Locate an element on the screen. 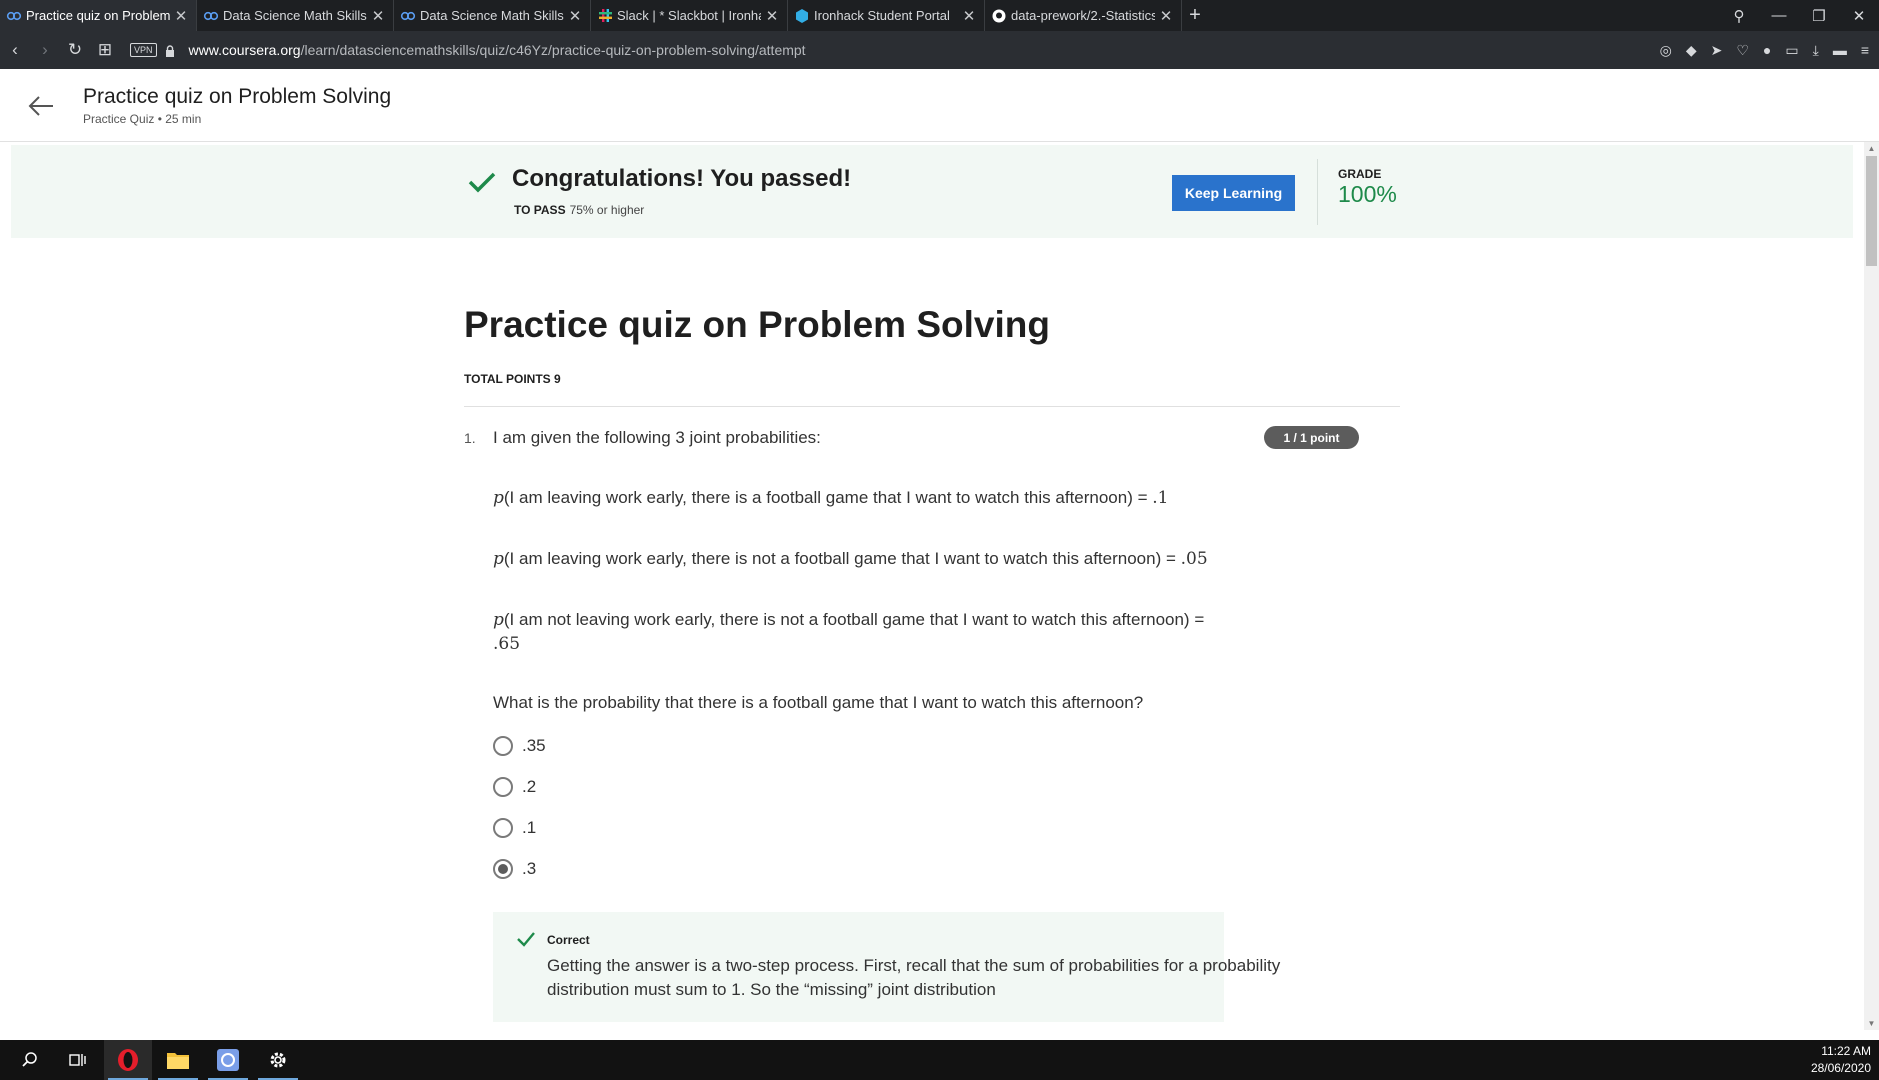 This screenshot has height=1080, width=1879. answer-option: .35 is located at coordinates (519, 746).